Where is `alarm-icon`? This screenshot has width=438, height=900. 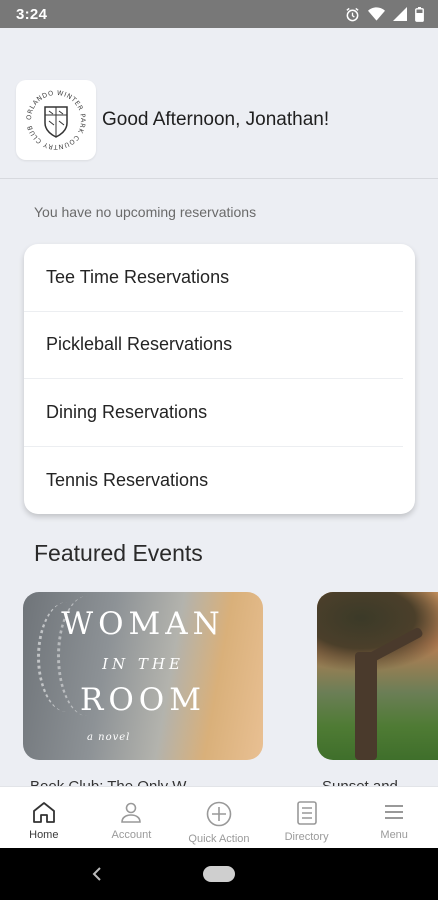
alarm-icon is located at coordinates (352, 14).